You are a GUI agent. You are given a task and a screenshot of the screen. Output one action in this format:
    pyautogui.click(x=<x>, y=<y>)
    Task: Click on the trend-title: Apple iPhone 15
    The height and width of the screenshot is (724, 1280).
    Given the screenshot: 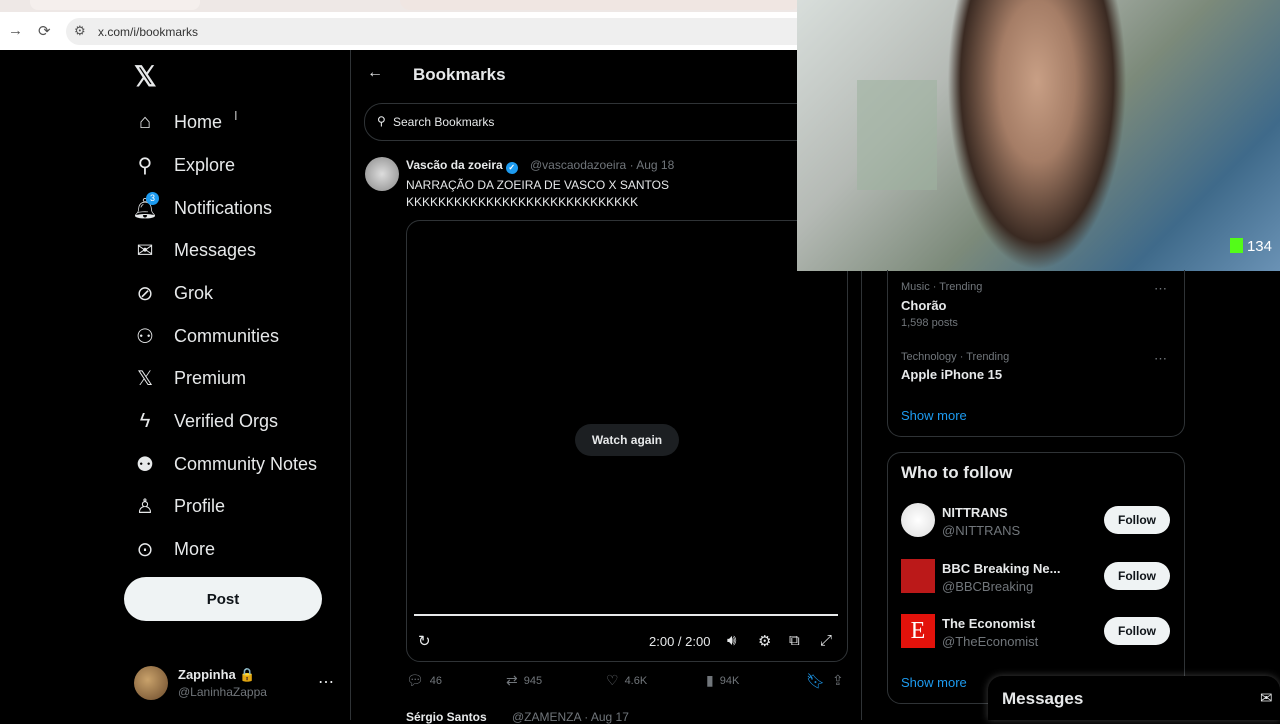 What is the action you would take?
    pyautogui.click(x=951, y=374)
    